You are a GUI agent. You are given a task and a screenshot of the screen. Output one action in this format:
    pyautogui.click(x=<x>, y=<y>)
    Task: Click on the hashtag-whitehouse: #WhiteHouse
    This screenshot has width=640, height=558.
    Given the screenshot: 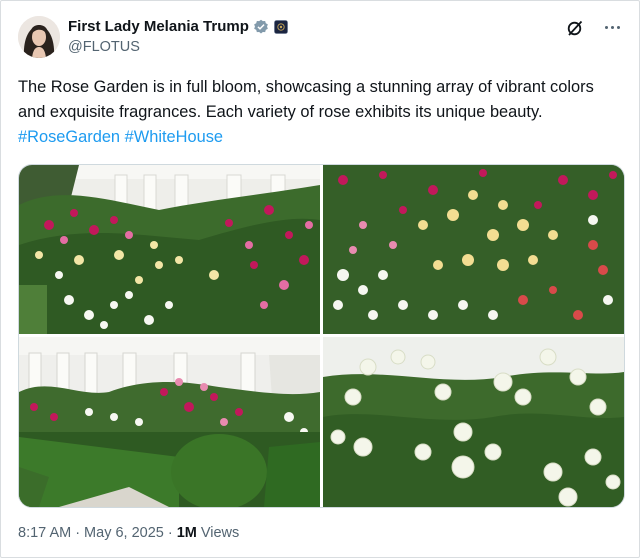 What is the action you would take?
    pyautogui.click(x=174, y=137)
    